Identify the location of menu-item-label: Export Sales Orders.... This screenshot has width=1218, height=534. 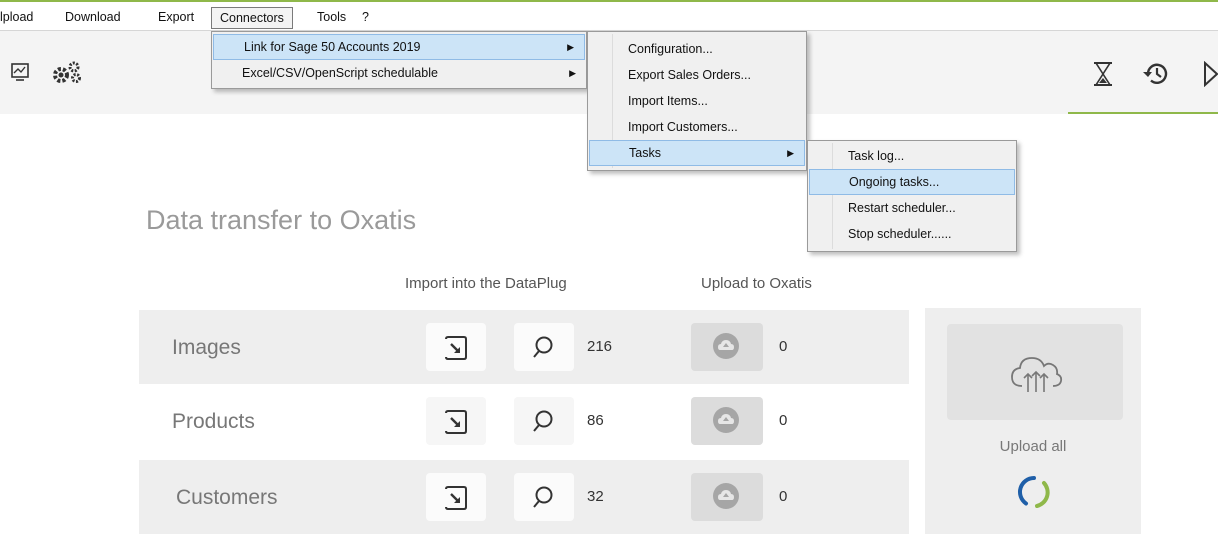
(689, 75).